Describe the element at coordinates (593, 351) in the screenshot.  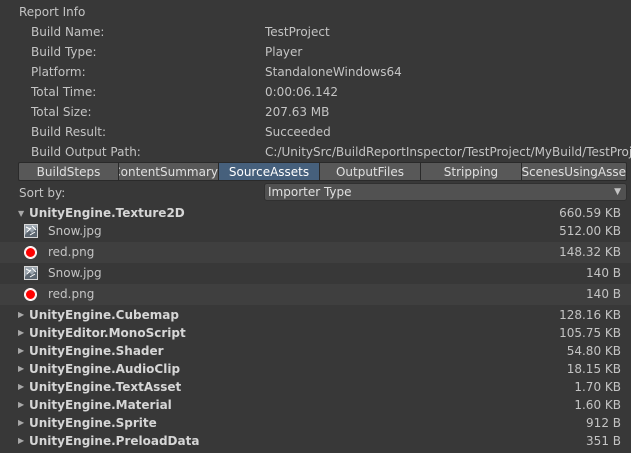
I see `asset-group-size: 54.80 KB` at that location.